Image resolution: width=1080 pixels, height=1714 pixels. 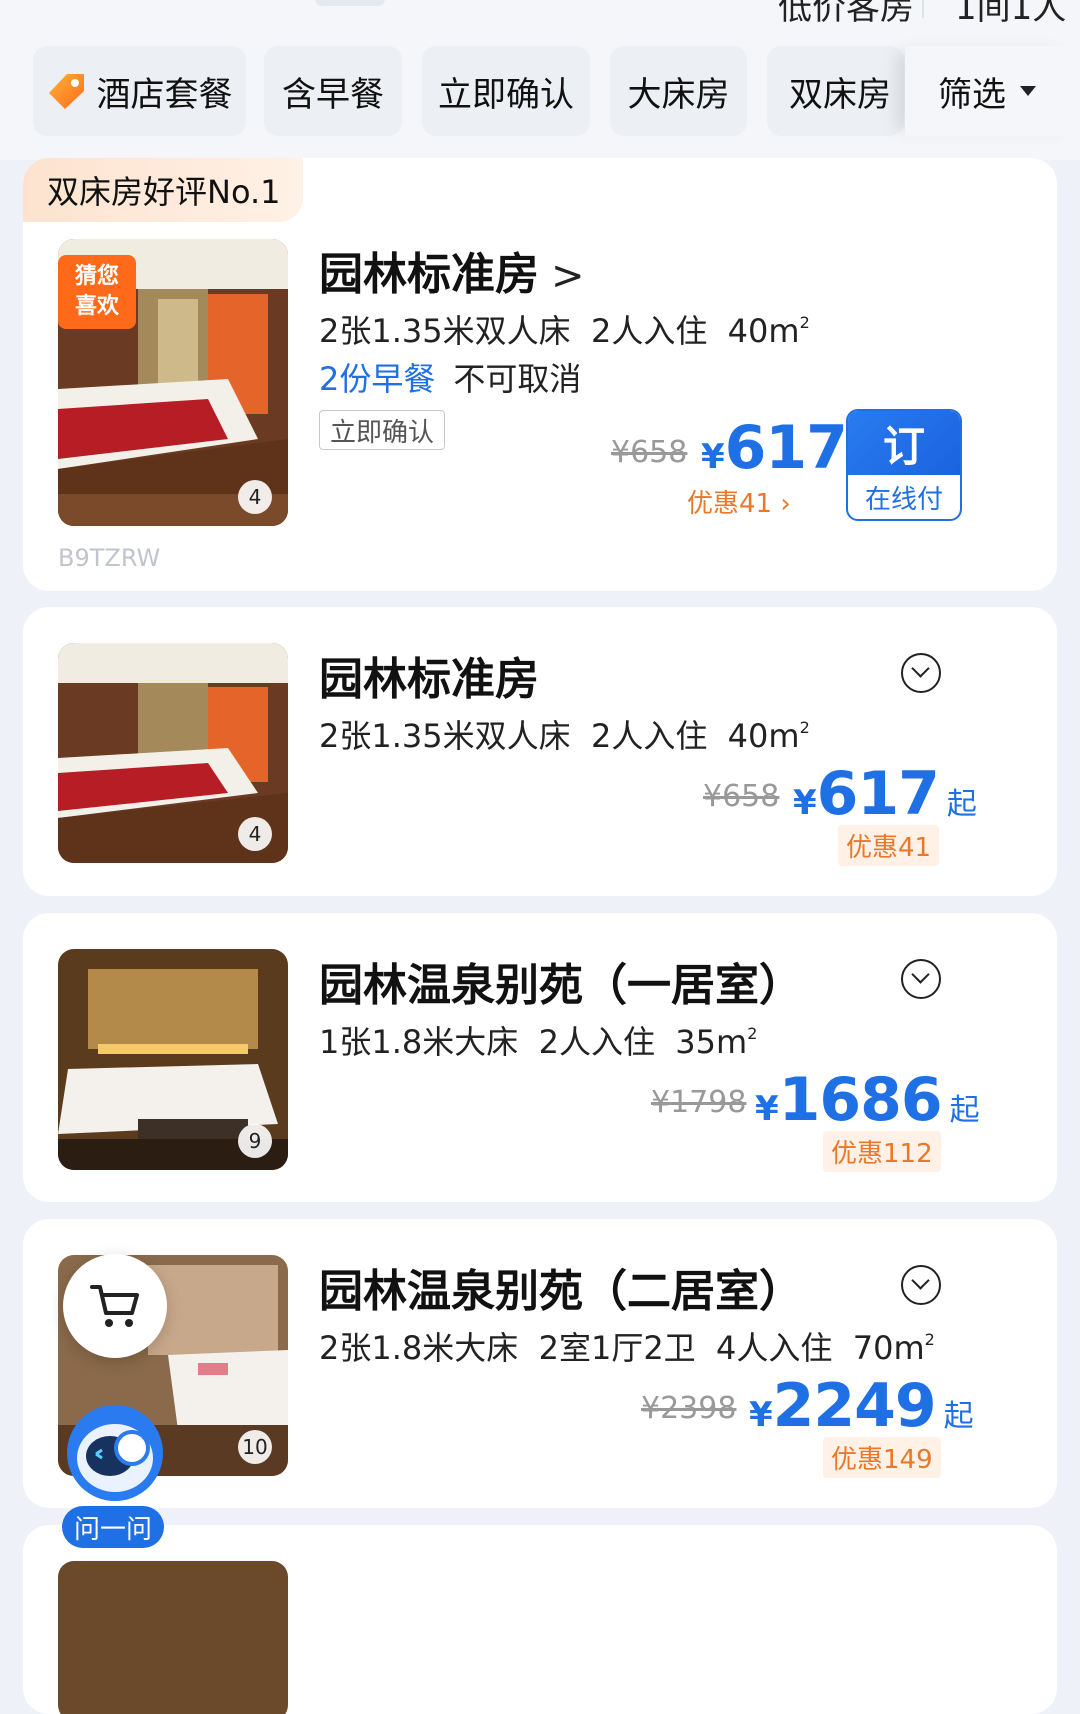 I want to click on room-title: 园林标准房, so click(x=429, y=675).